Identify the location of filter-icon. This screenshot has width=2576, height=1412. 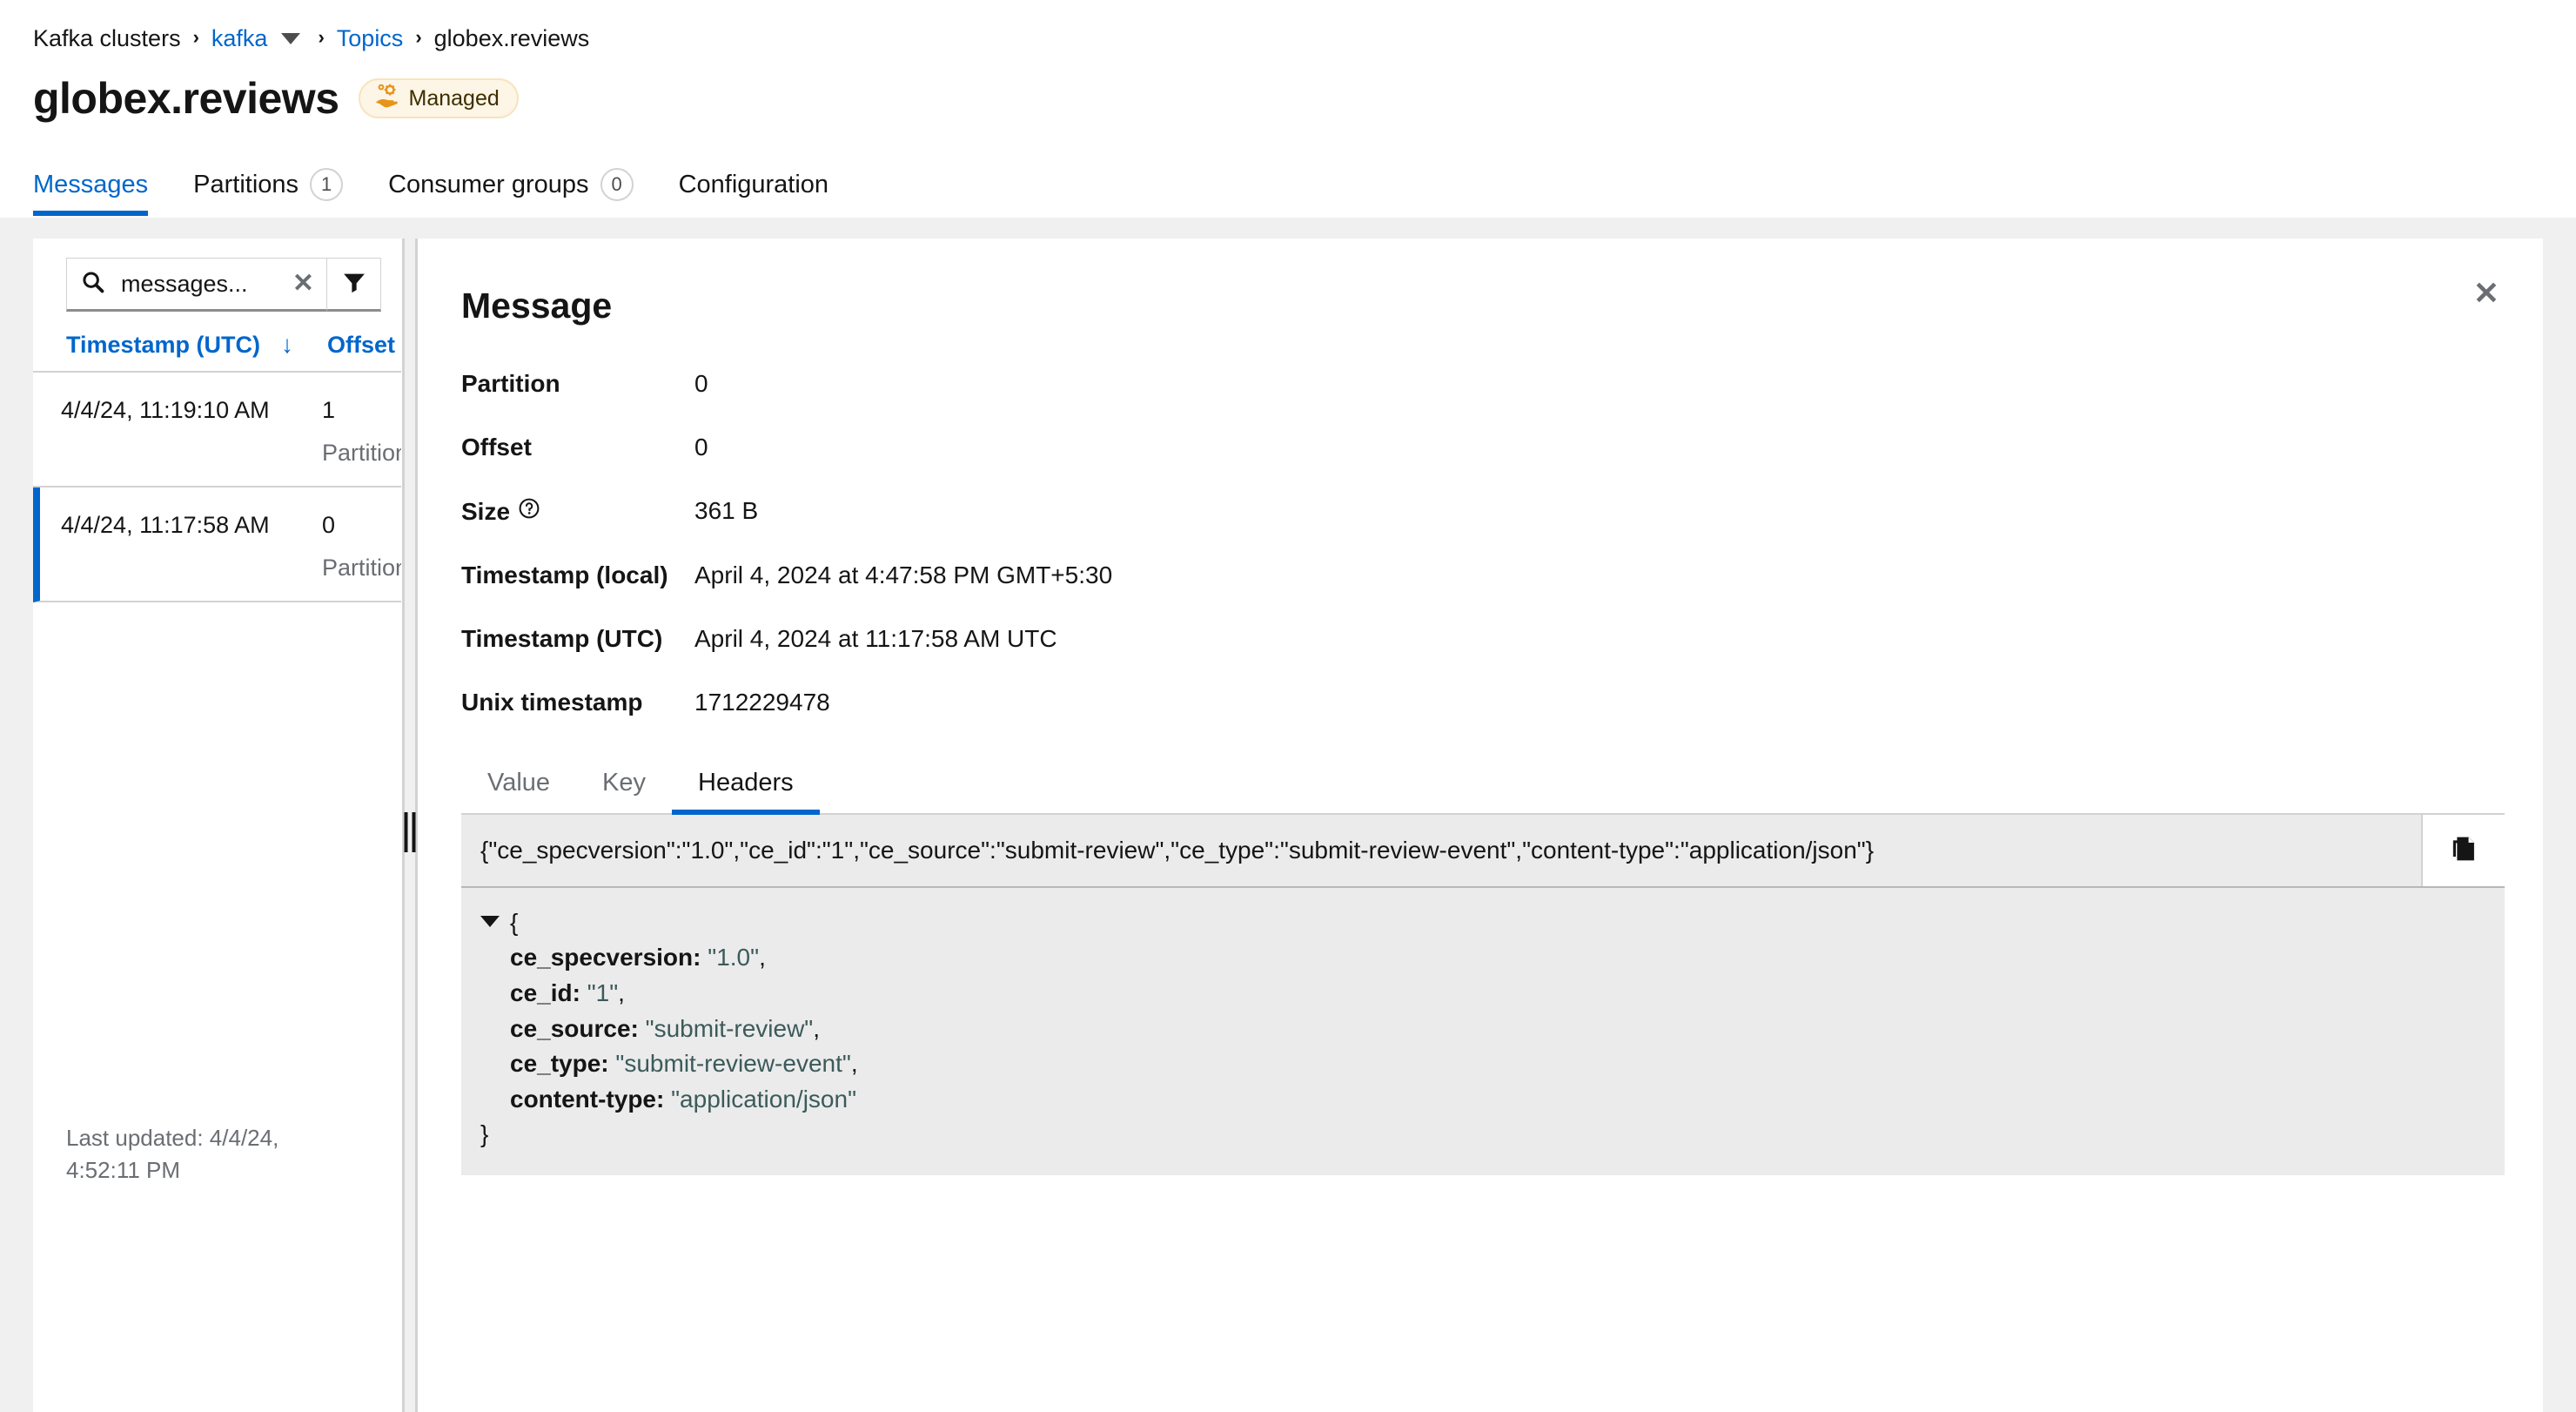
(354, 284).